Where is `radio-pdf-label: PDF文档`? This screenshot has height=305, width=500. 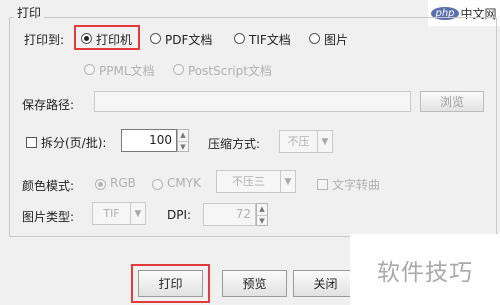 radio-pdf-label: PDF文档 is located at coordinates (189, 40).